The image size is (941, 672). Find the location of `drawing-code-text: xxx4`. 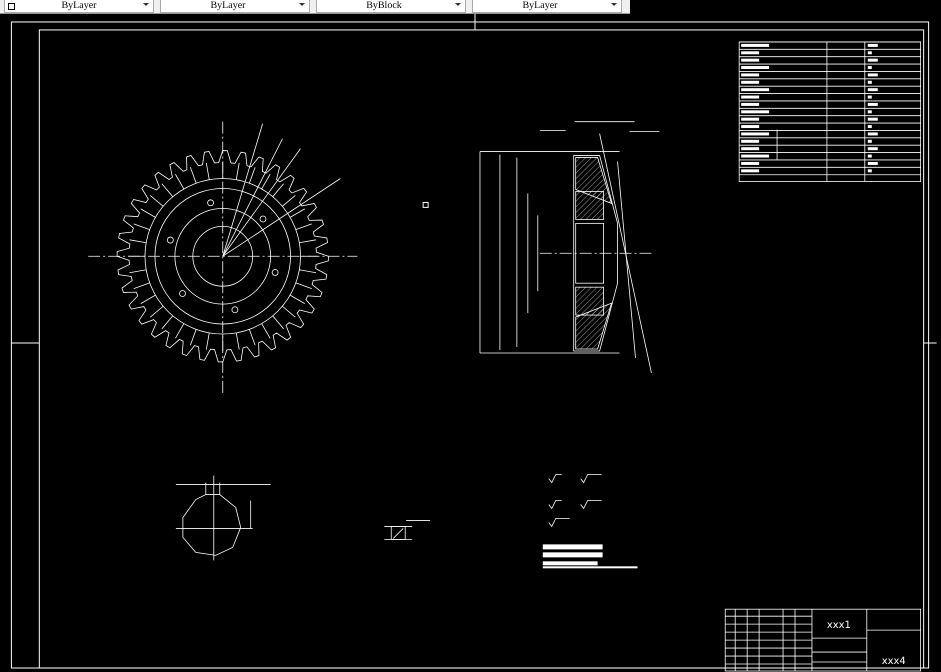

drawing-code-text: xxx4 is located at coordinates (894, 662).